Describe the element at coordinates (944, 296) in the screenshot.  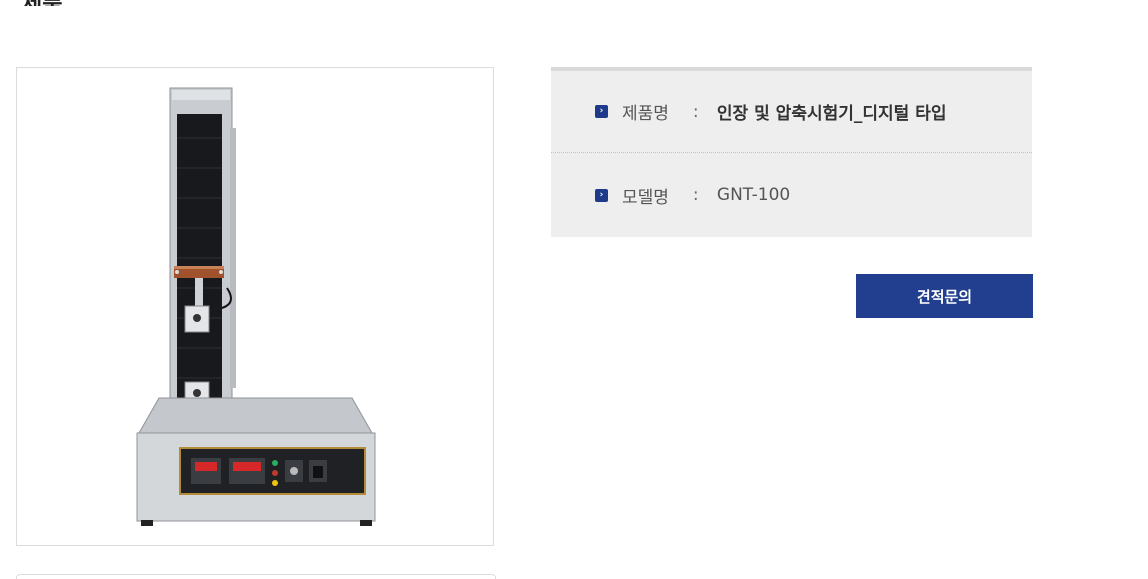
I see `quote-request-button: 견적문의` at that location.